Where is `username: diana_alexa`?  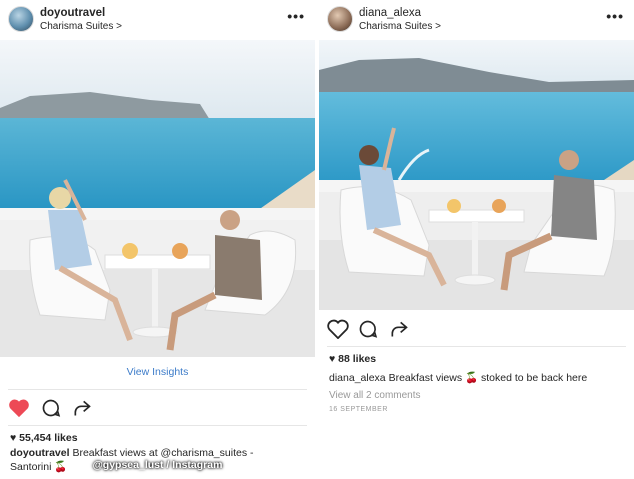 username: diana_alexa is located at coordinates (390, 13).